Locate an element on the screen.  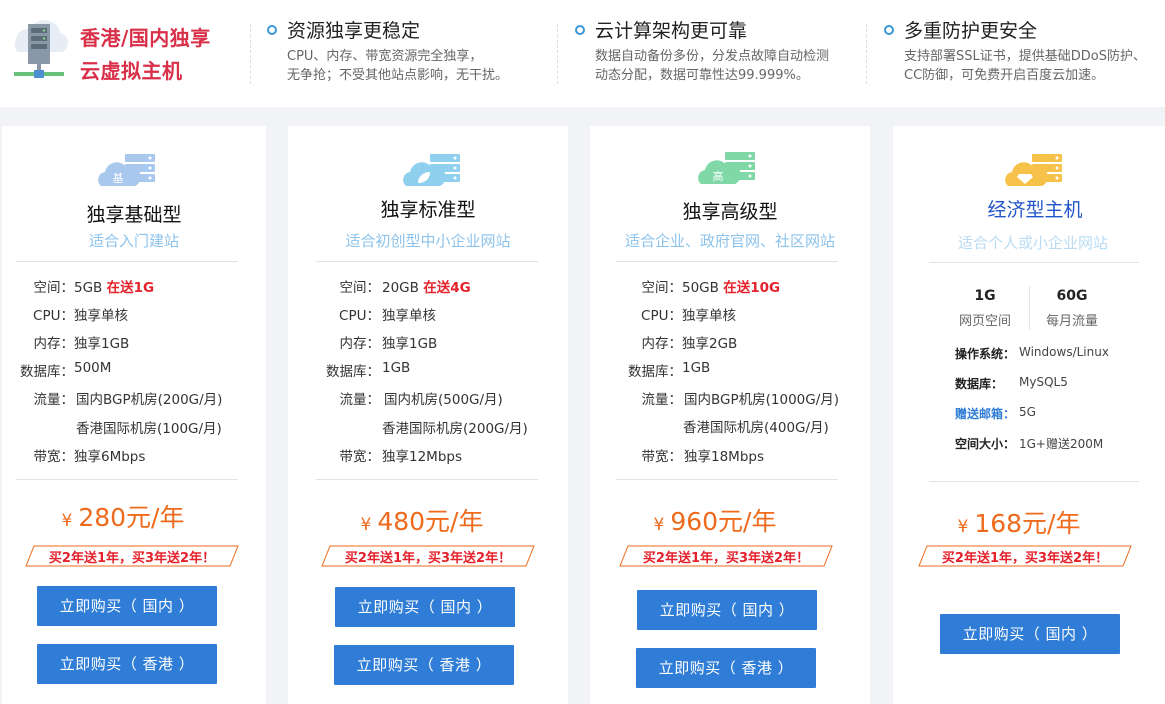
server-icon is located at coordinates (41, 49).